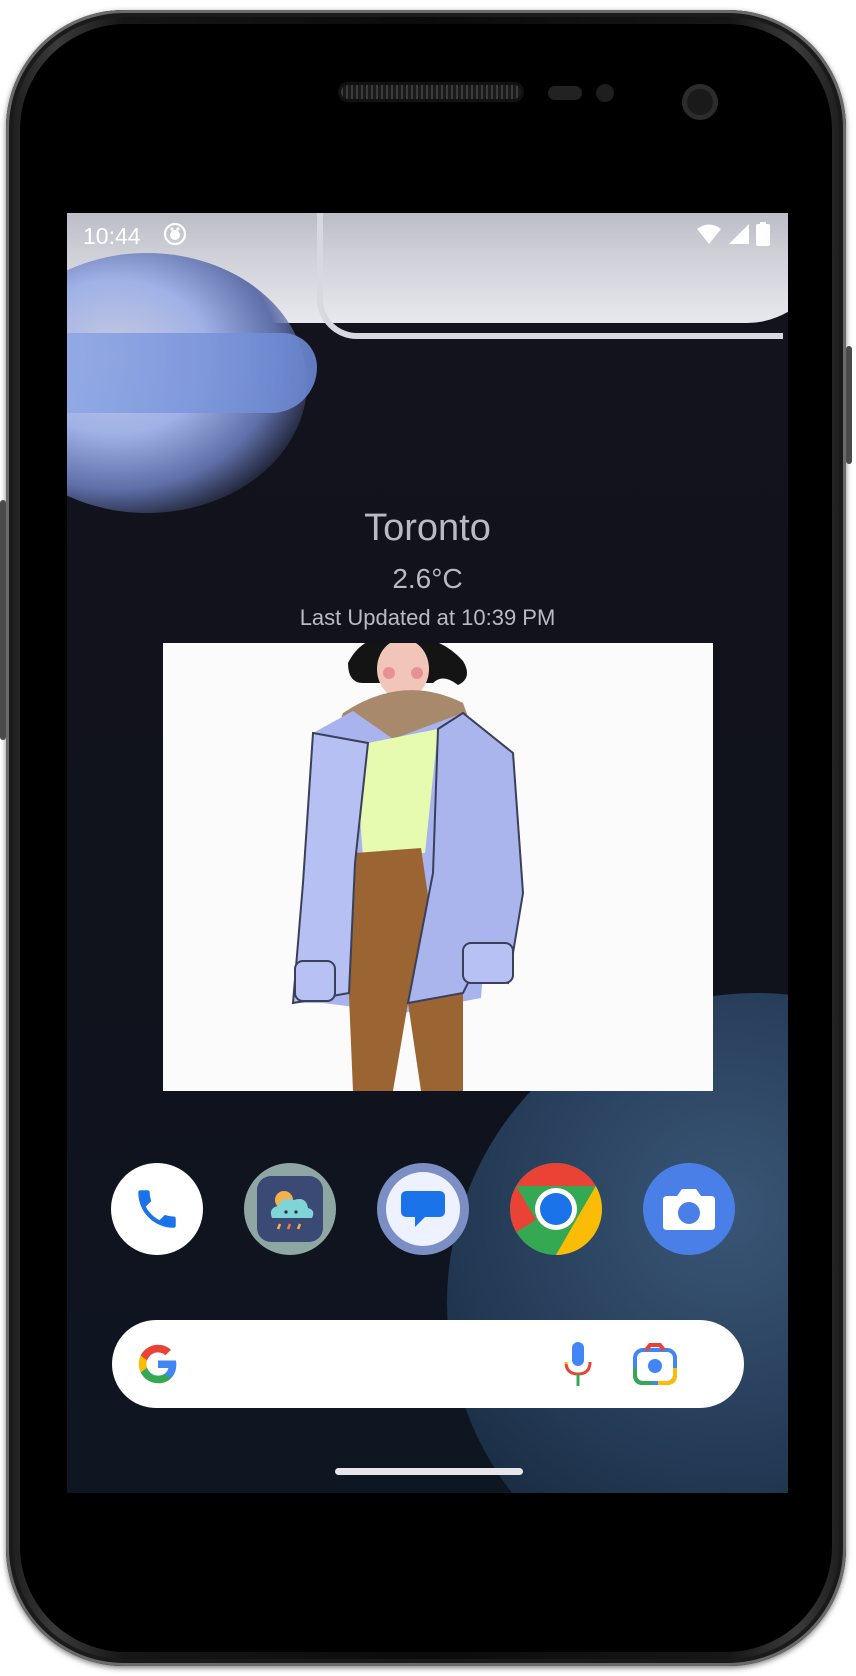  Describe the element at coordinates (578, 1364) in the screenshot. I see `microphone-icon` at that location.